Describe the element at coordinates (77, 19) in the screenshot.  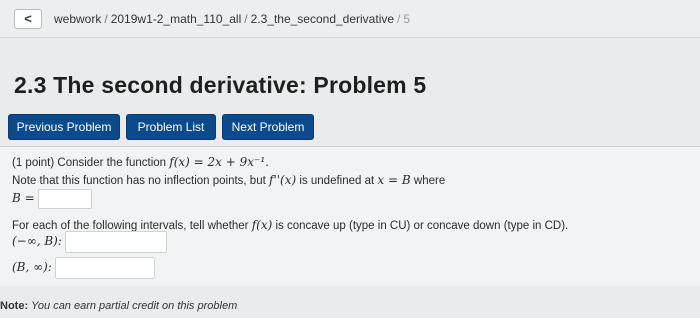
I see `breadcrumb-item-webwork: webwork` at that location.